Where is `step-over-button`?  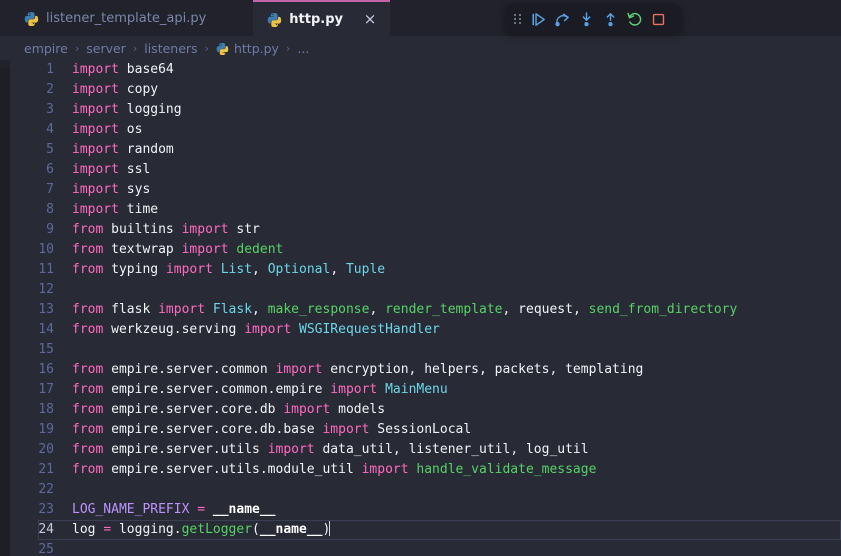 step-over-button is located at coordinates (562, 19).